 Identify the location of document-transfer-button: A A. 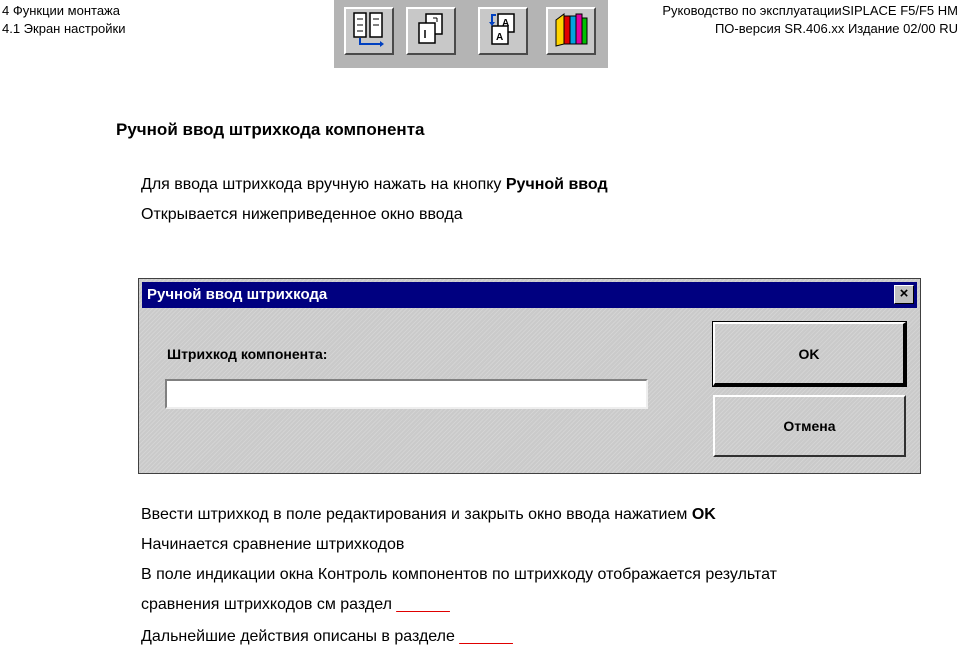
(503, 31).